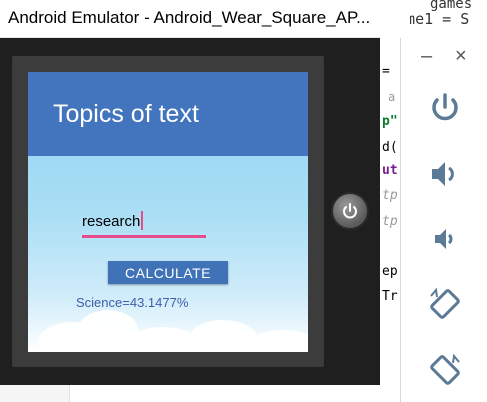  I want to click on code-line: d(, so click(390, 147).